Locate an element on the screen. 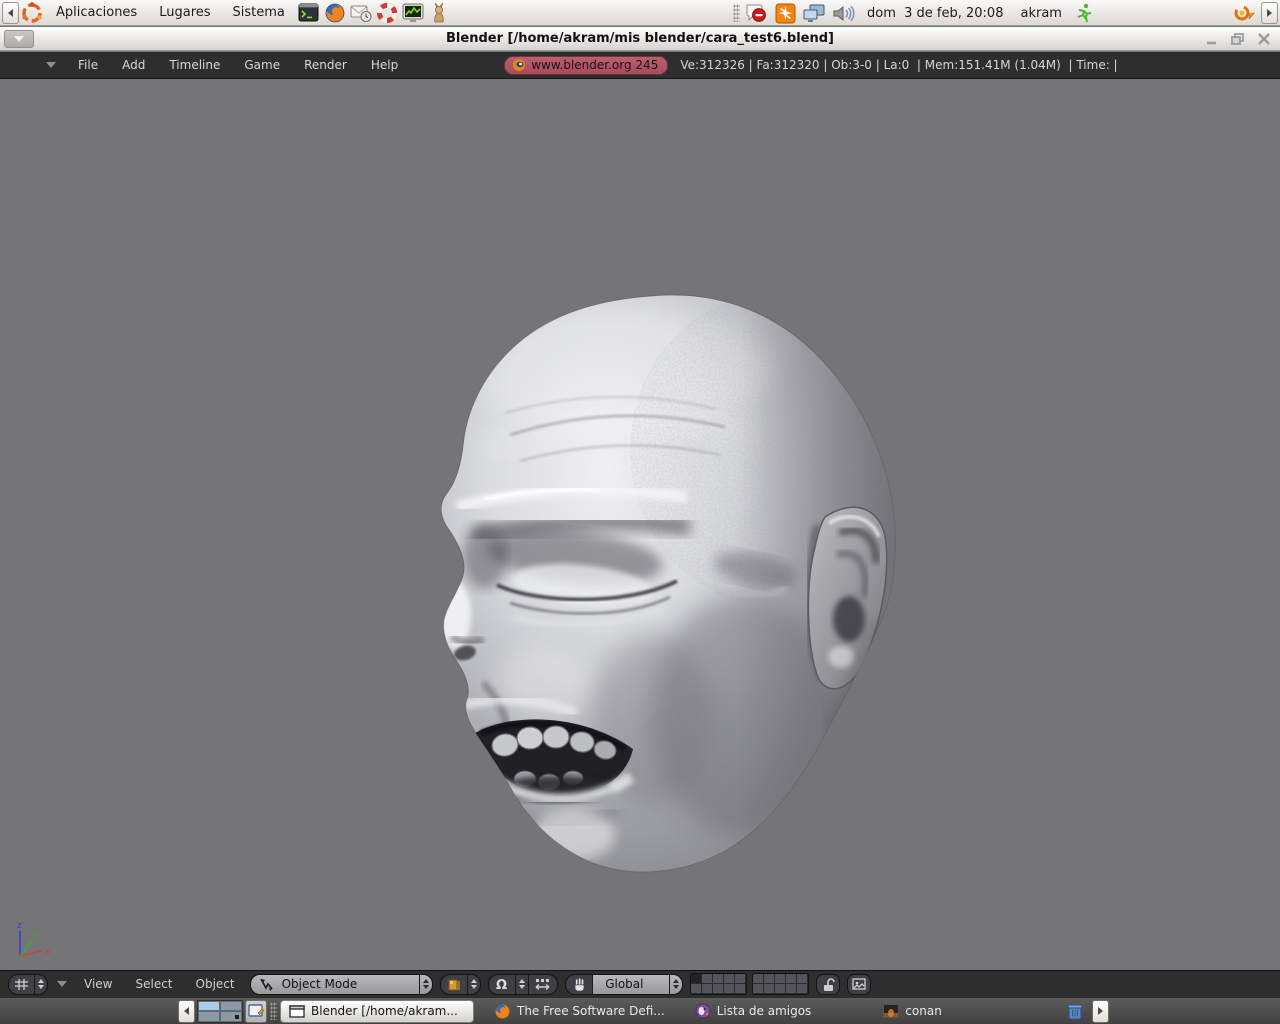 Image resolution: width=1280 pixels, height=1024 pixels. taskbar-hide-right-button is located at coordinates (1100, 1011).